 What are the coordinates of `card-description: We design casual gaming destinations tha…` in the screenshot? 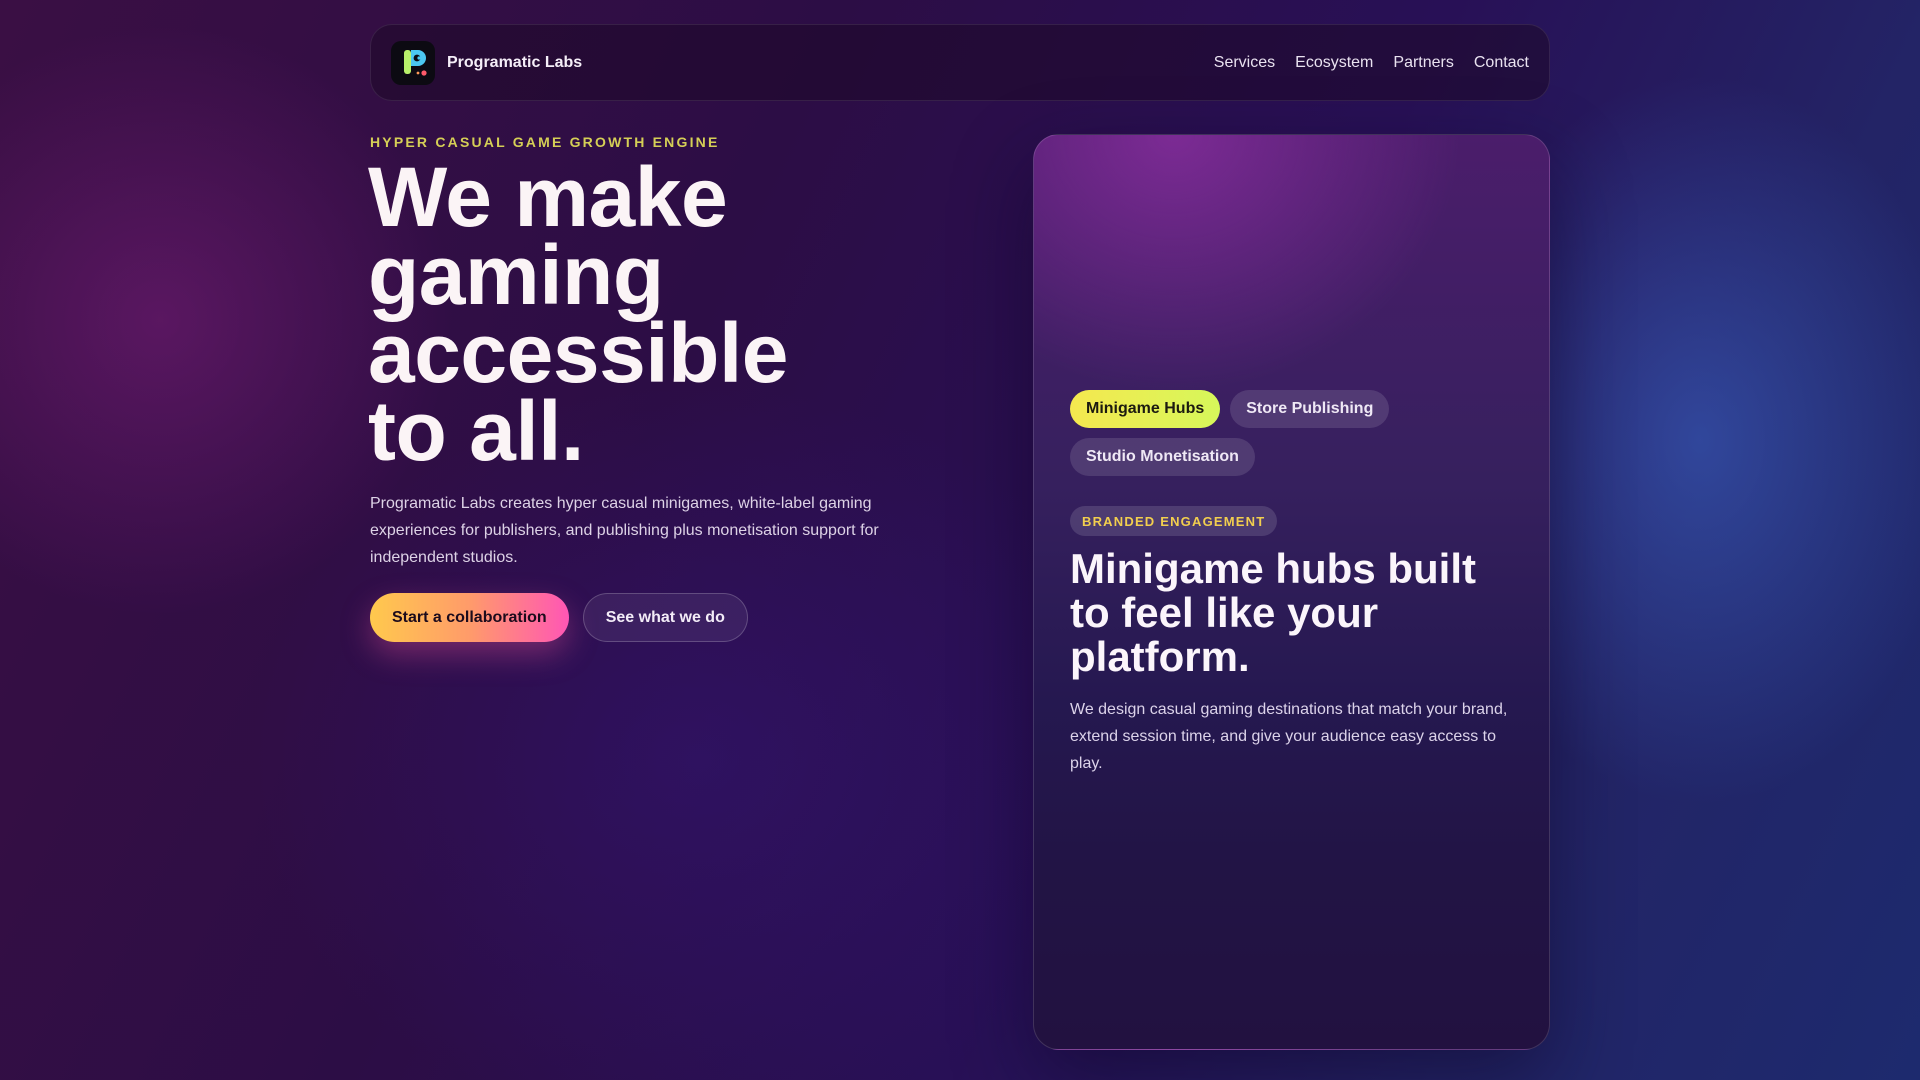 It's located at (1289, 736).